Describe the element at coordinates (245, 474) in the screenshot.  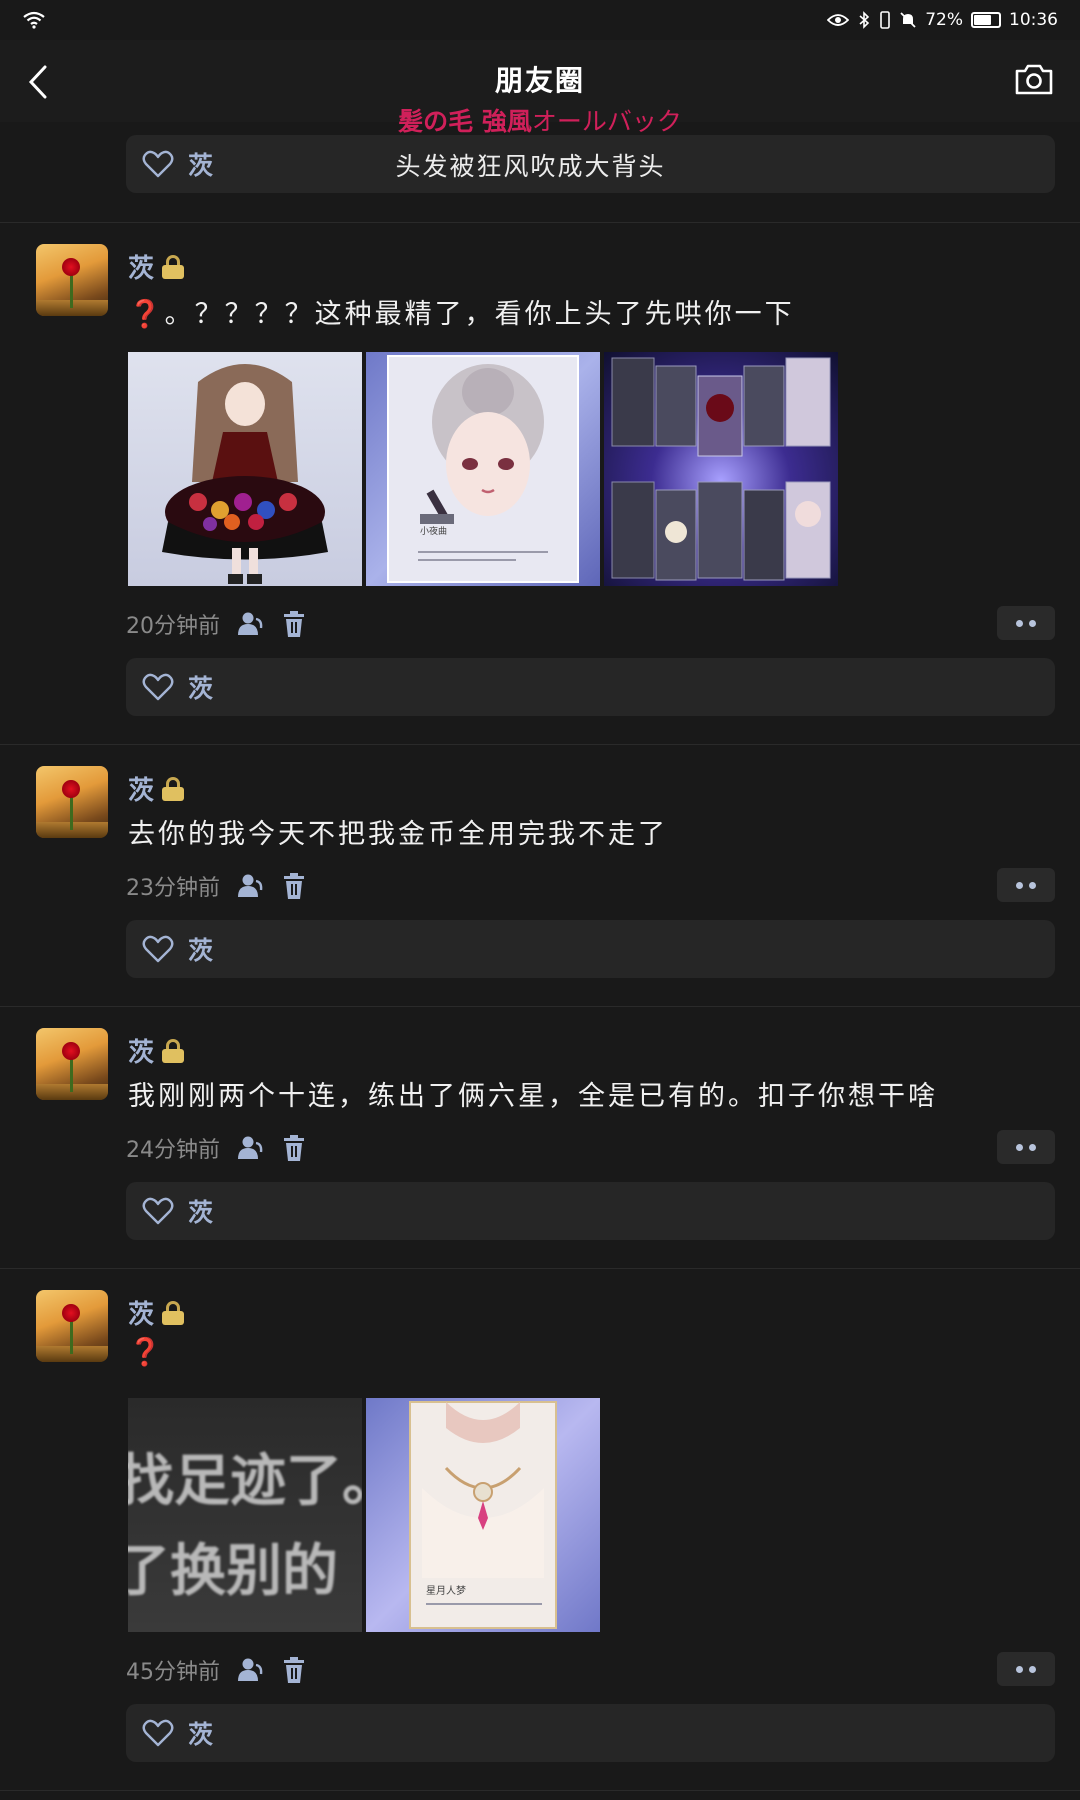
I see `doll-illustration` at that location.